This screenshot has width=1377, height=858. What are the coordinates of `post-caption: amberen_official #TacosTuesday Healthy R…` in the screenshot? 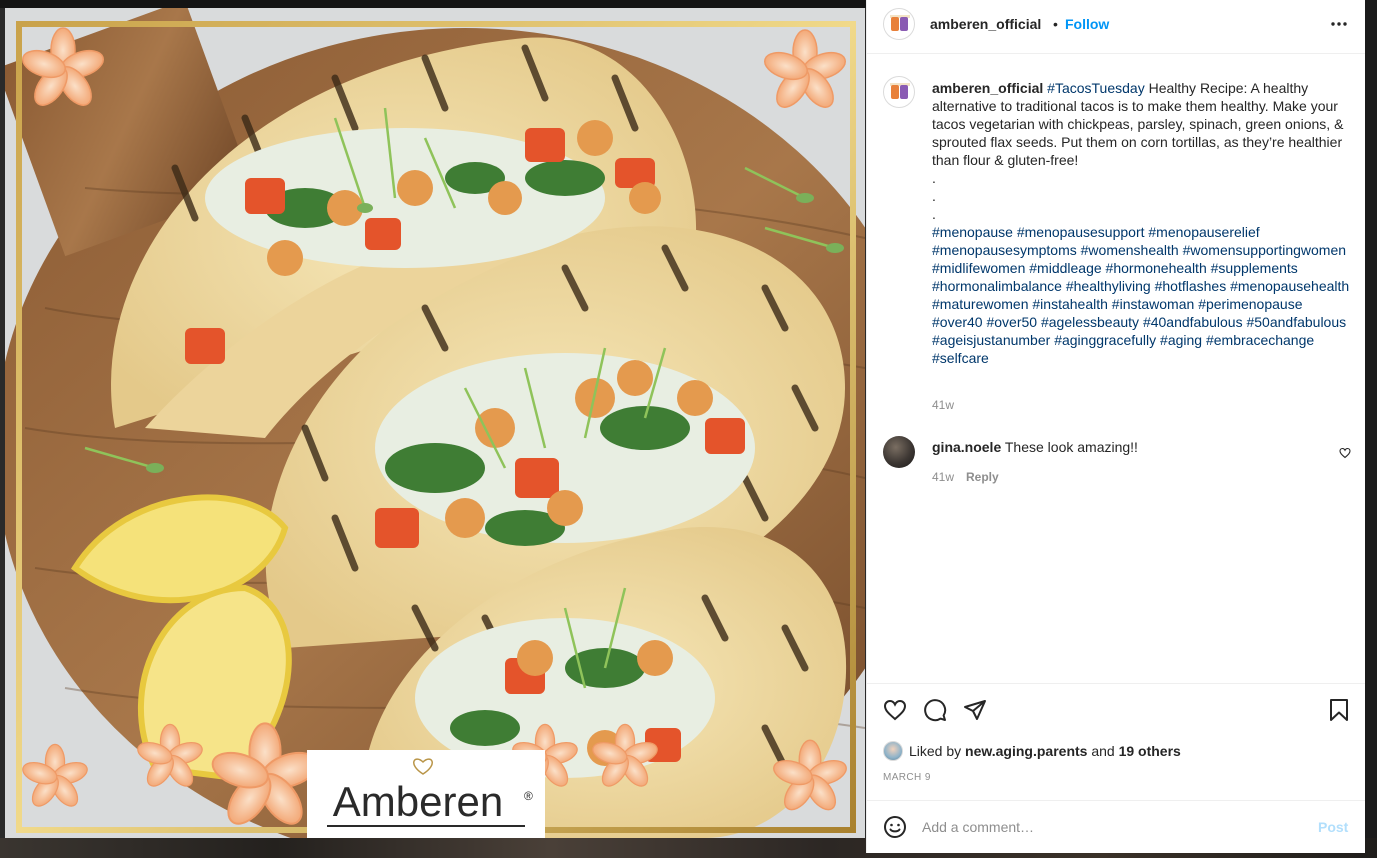 It's located at (1142, 223).